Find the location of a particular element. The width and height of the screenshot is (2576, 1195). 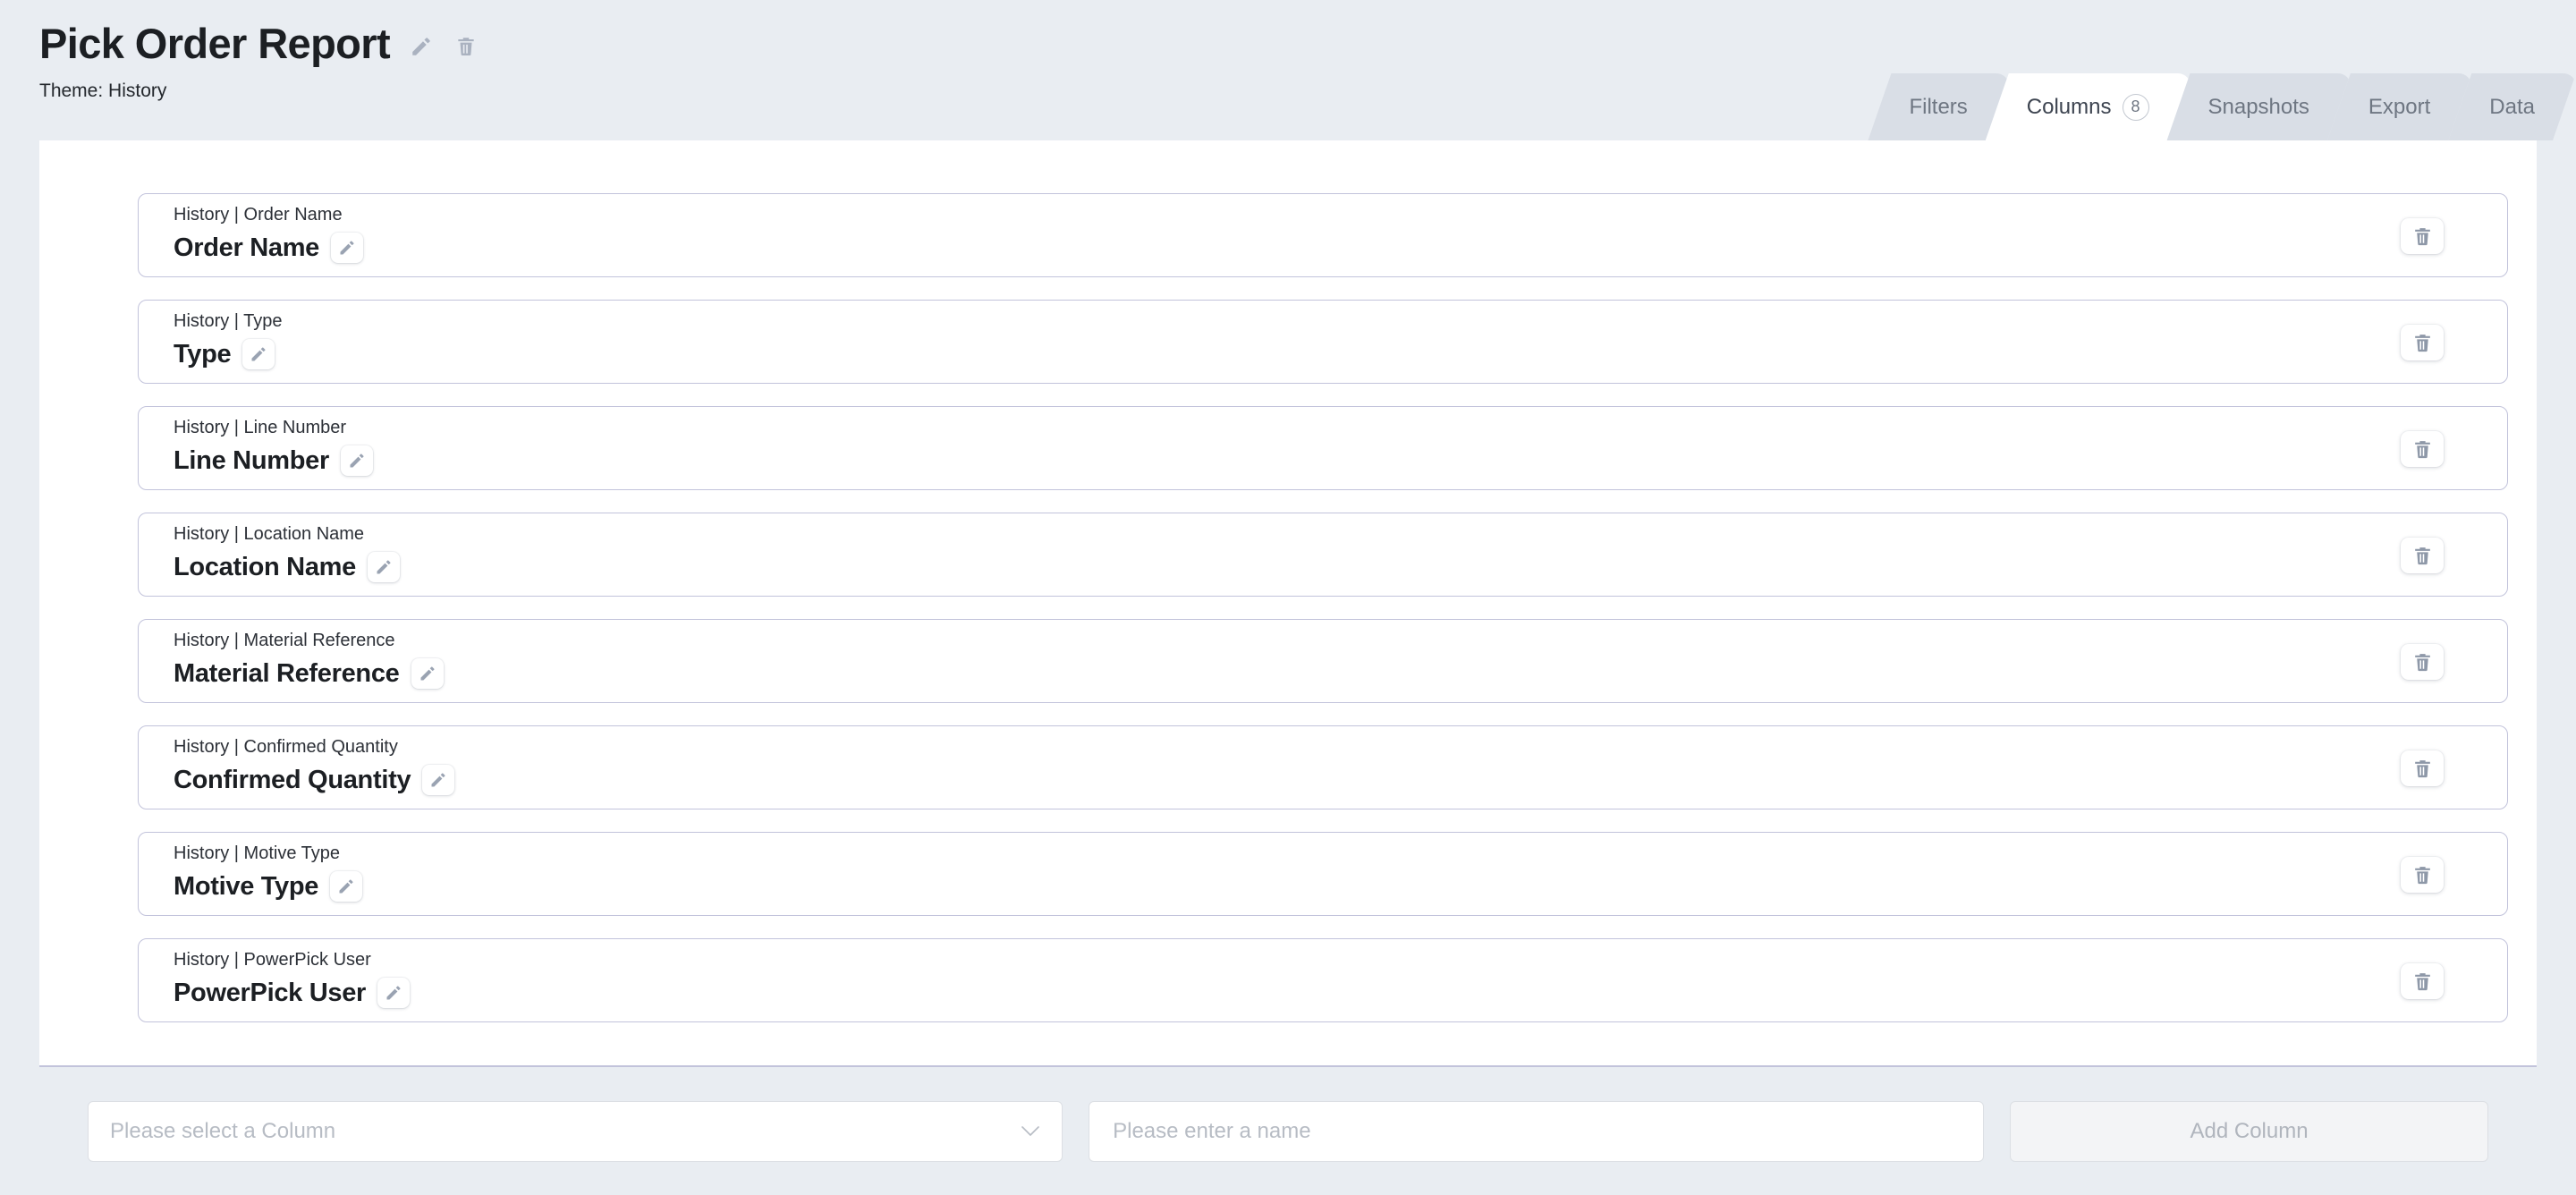

column-display-name: Line Number is located at coordinates (251, 460).